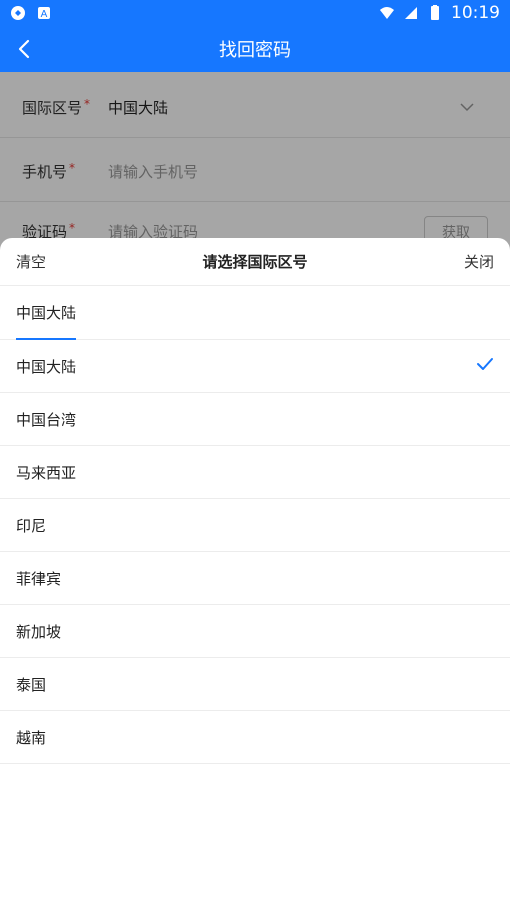 The image size is (510, 904). What do you see at coordinates (31, 13) in the screenshot?
I see `status-left-icons: A` at bounding box center [31, 13].